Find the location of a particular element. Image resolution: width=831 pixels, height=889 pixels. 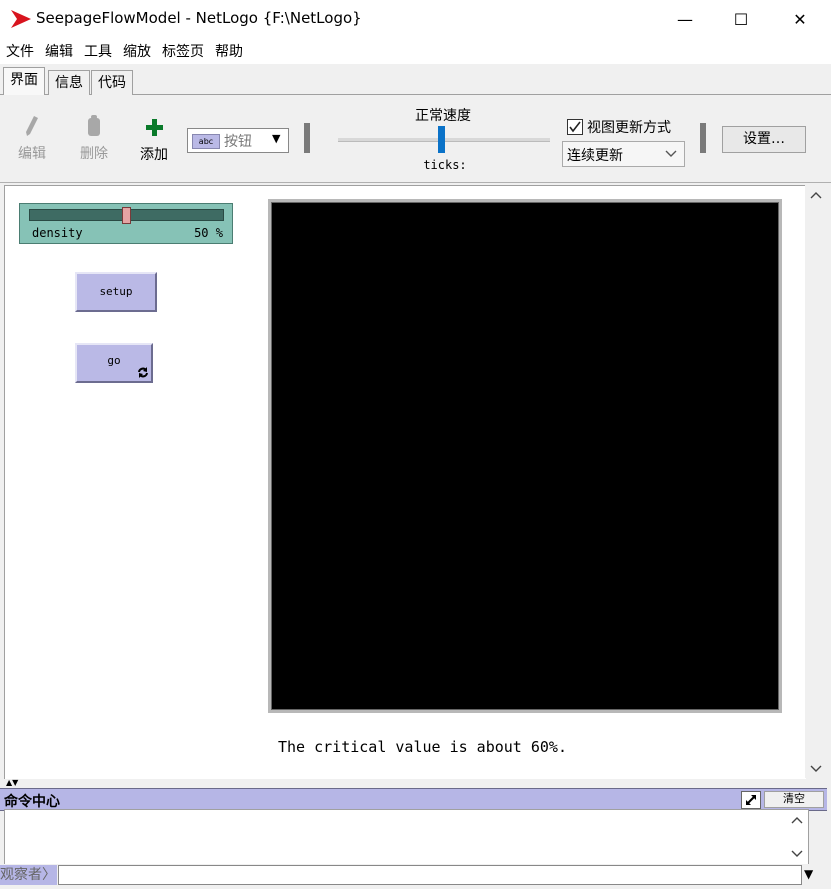

netlogo-logo-icon is located at coordinates (21, 19).